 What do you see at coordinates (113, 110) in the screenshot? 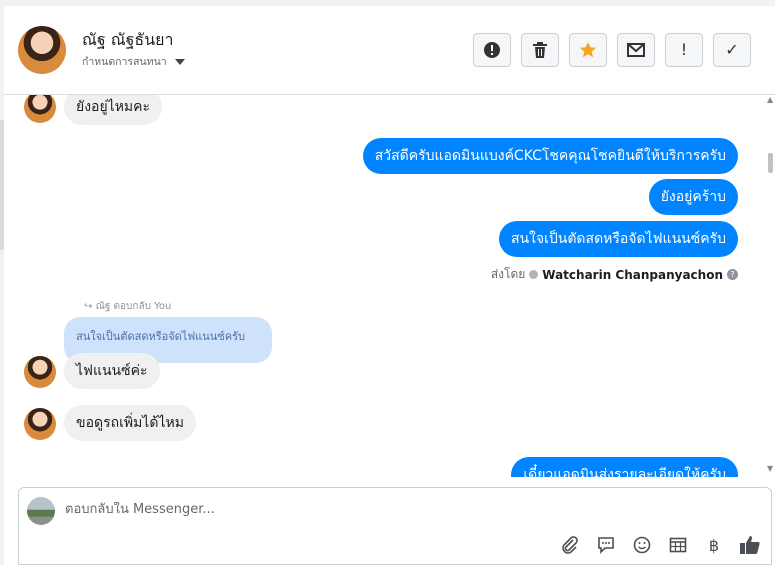
I see `message-bubble-incoming: ยังอยู่ไหมคะ` at bounding box center [113, 110].